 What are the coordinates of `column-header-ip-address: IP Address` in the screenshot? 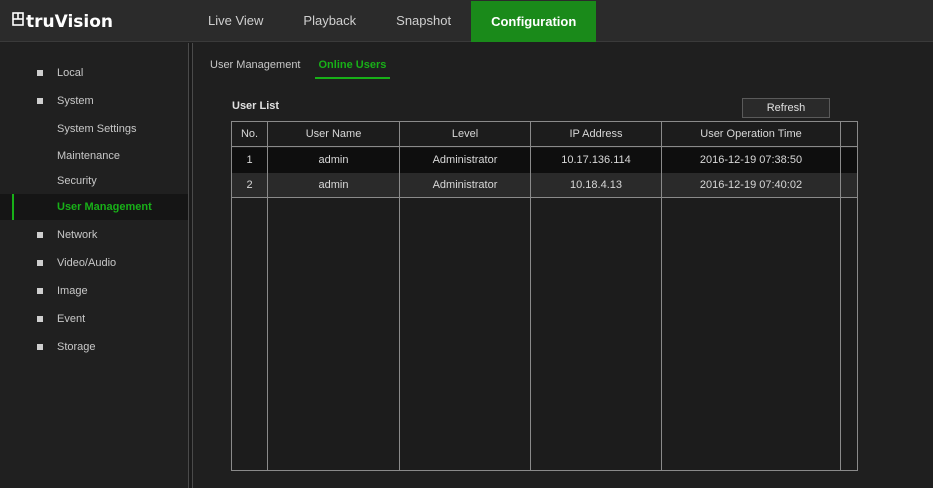 It's located at (596, 134).